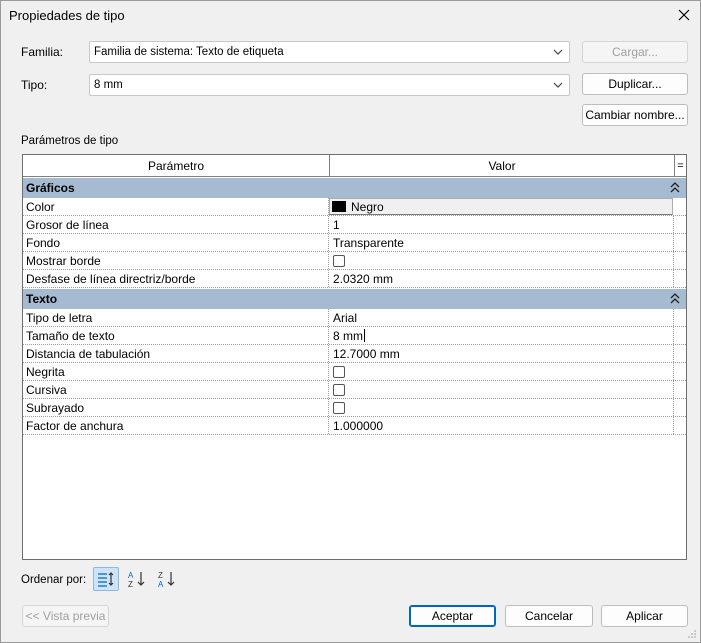 This screenshot has width=701, height=643. I want to click on dialog-title: Propiedades de tipo, so click(67, 15).